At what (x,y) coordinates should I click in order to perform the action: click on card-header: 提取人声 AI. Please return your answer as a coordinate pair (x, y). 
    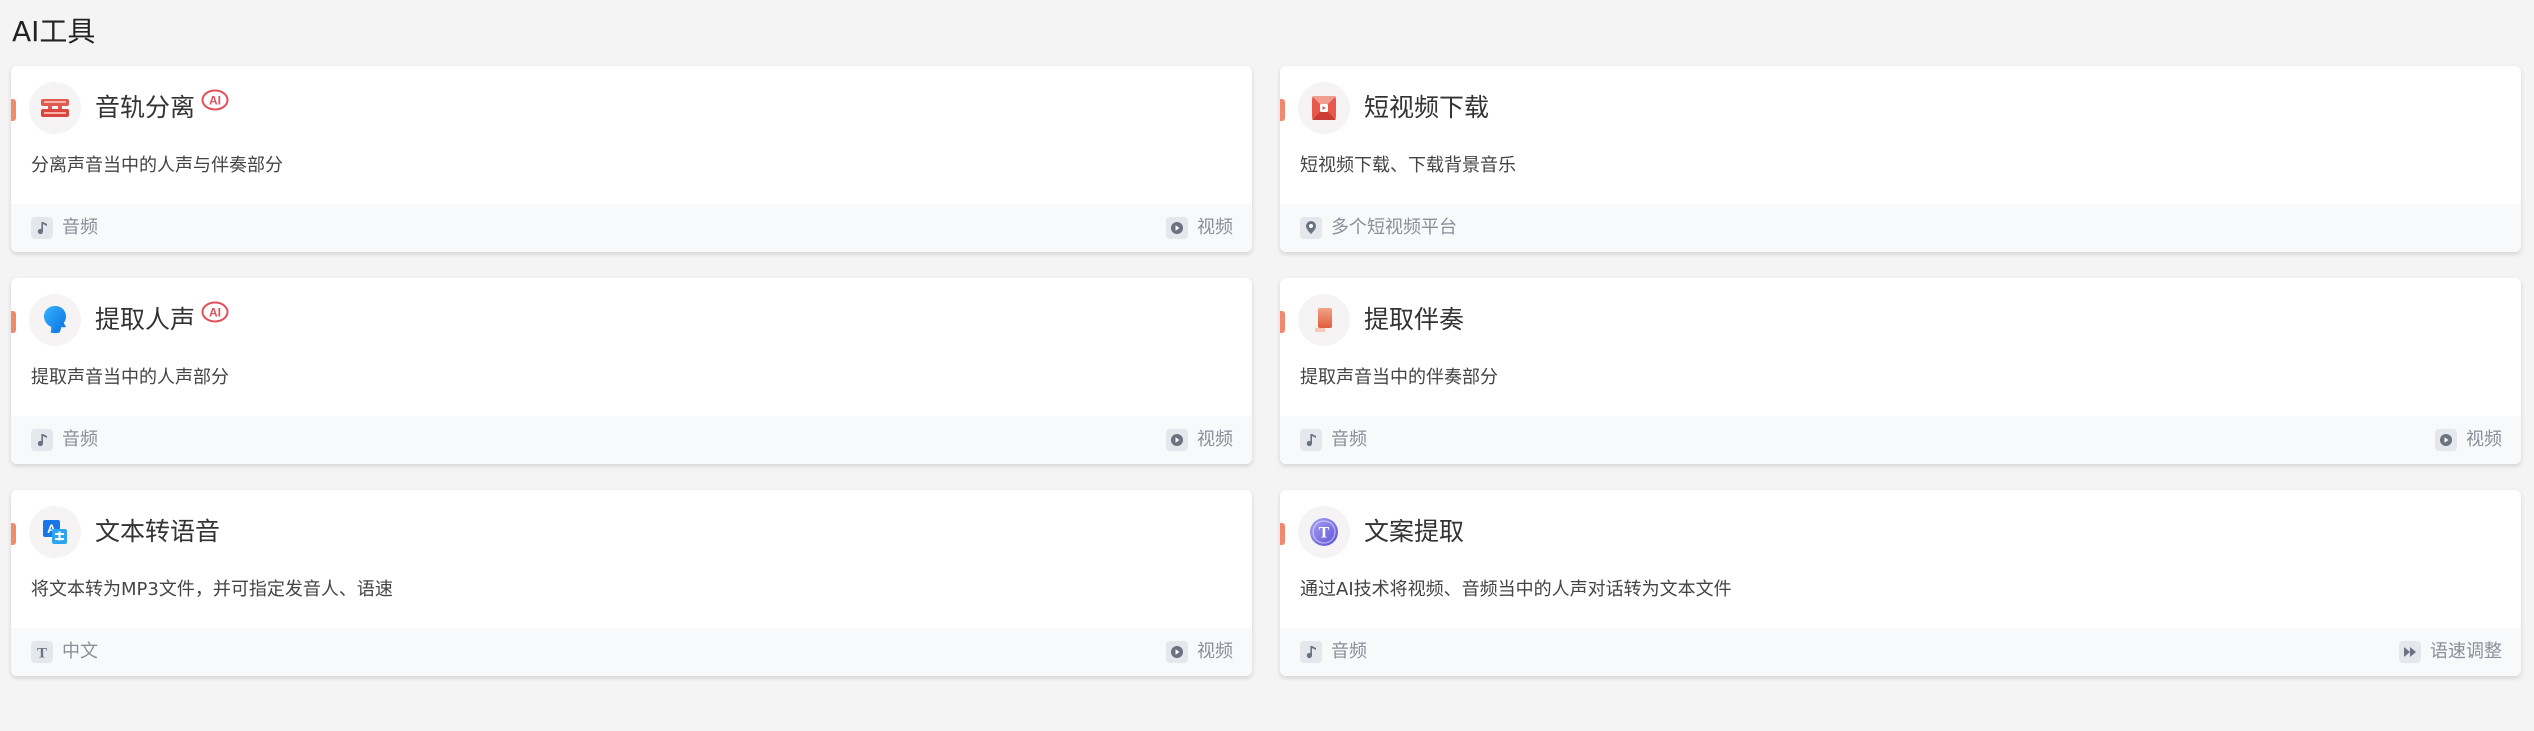
    Looking at the image, I should click on (129, 320).